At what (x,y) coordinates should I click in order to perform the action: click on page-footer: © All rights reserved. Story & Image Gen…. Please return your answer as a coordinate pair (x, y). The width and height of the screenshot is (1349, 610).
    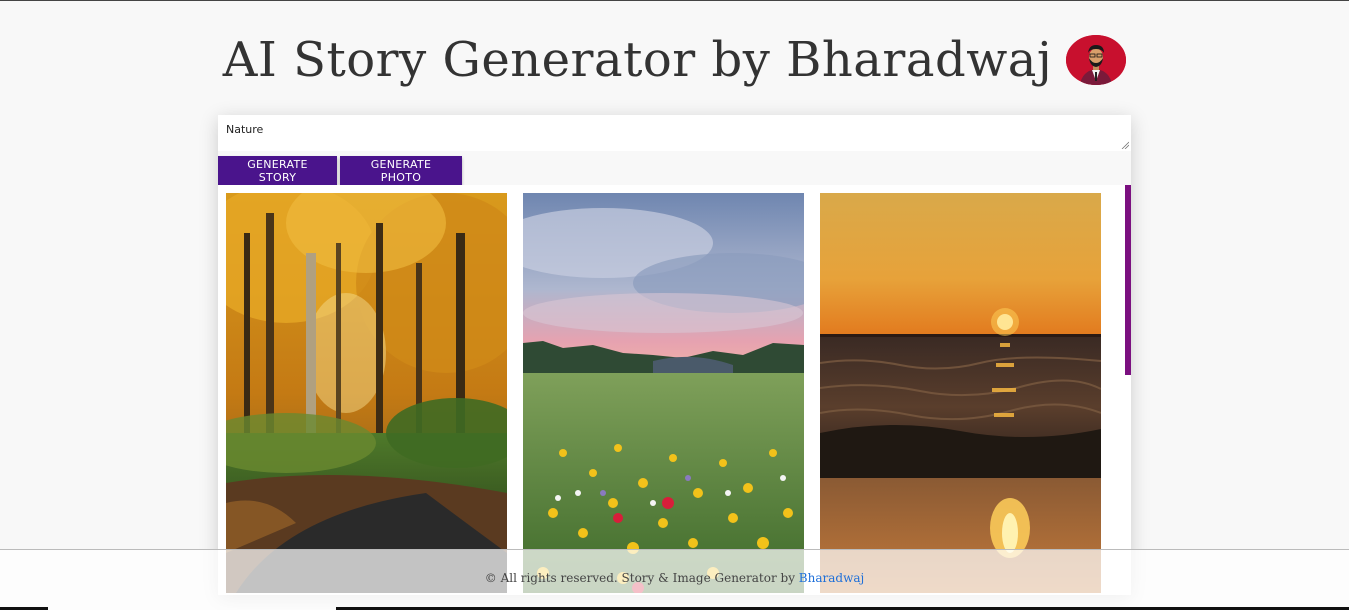
    Looking at the image, I should click on (674, 579).